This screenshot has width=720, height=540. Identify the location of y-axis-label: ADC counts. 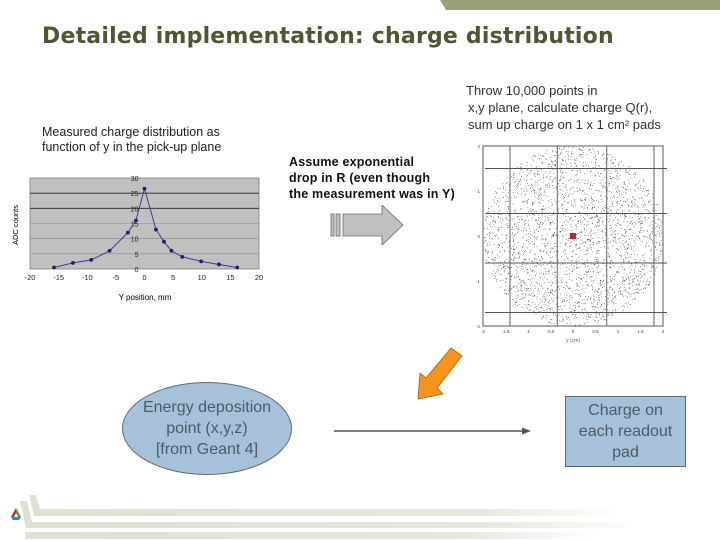
(15, 225).